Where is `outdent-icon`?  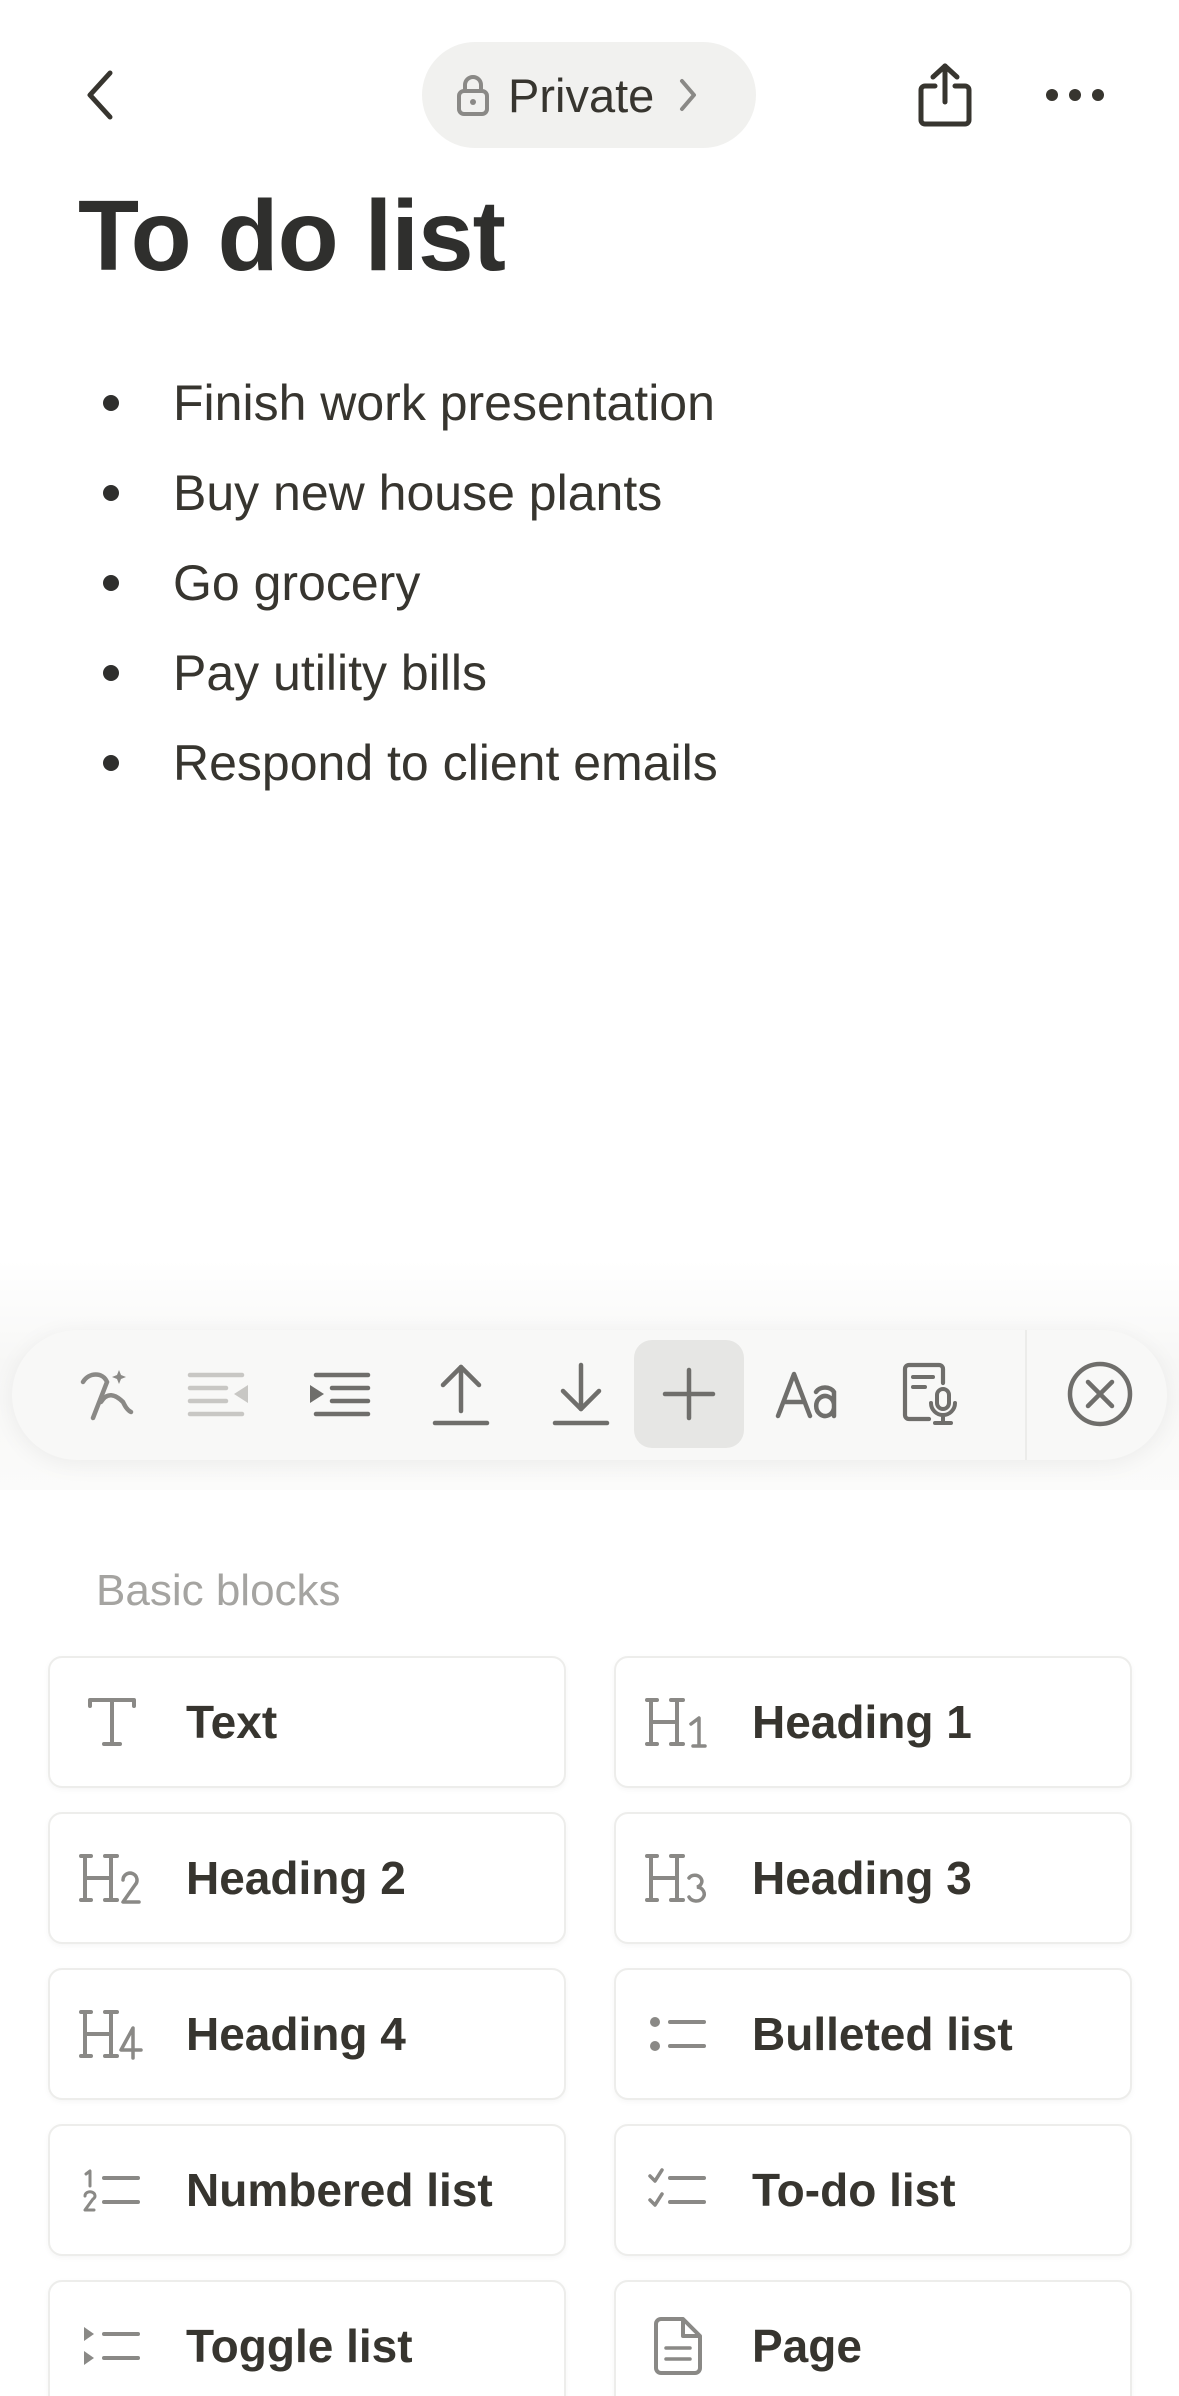 outdent-icon is located at coordinates (217, 1394).